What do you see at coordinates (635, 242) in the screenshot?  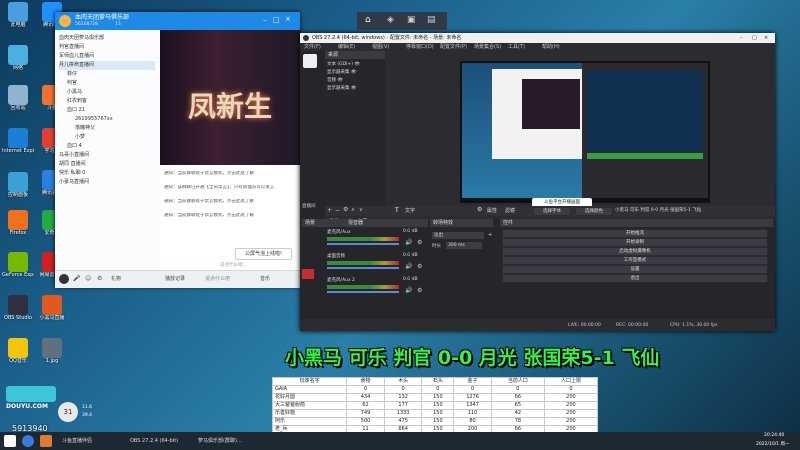 I see `control-button: 开始录制` at bounding box center [635, 242].